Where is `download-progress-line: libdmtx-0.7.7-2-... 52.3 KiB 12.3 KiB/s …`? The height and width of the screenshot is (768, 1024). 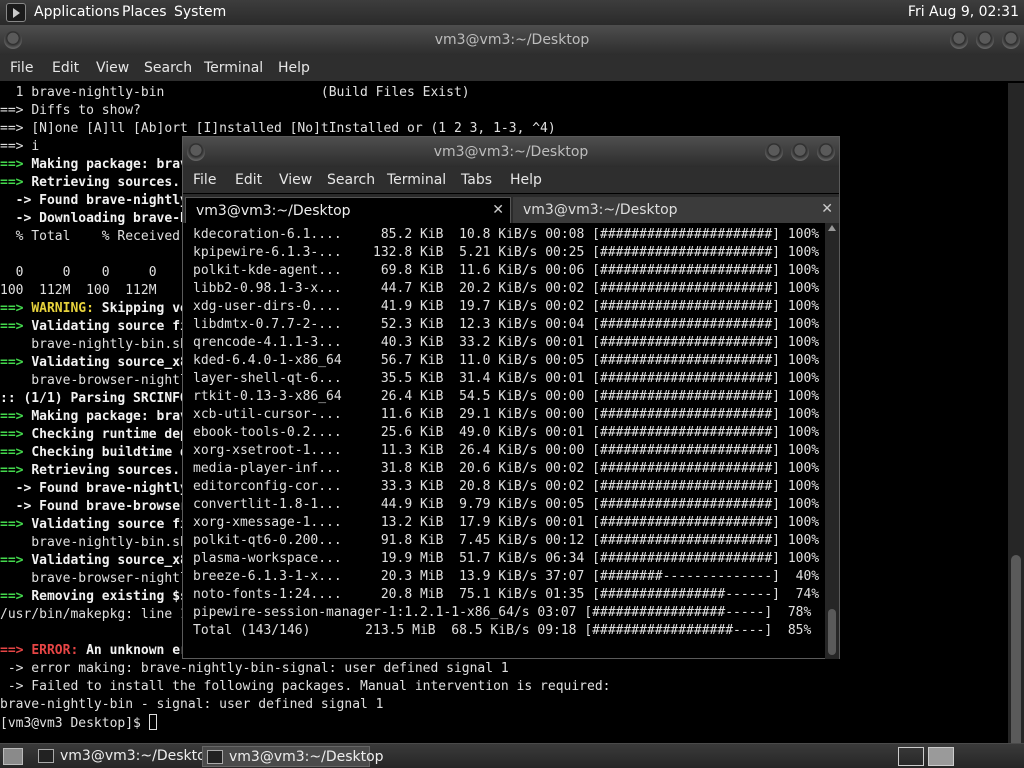
download-progress-line: libdmtx-0.7.7-2-... 52.3 KiB 12.3 KiB/s … is located at coordinates (506, 324).